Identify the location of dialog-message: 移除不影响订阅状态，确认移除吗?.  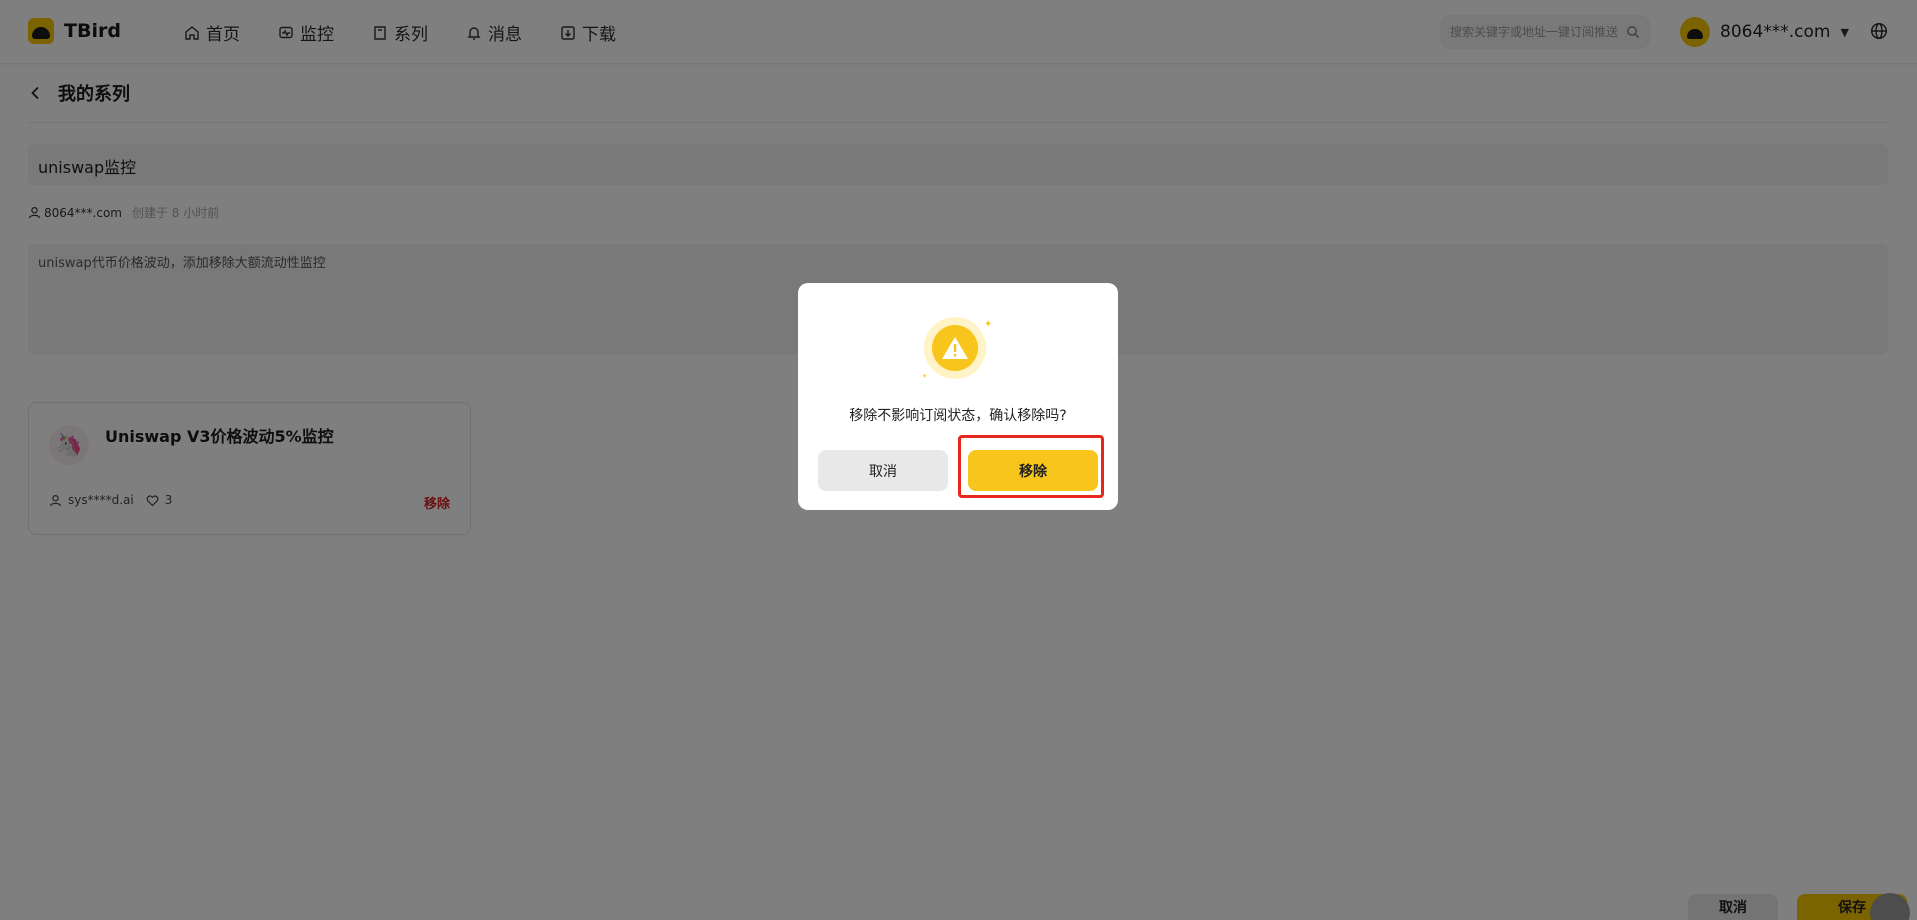
(958, 416).